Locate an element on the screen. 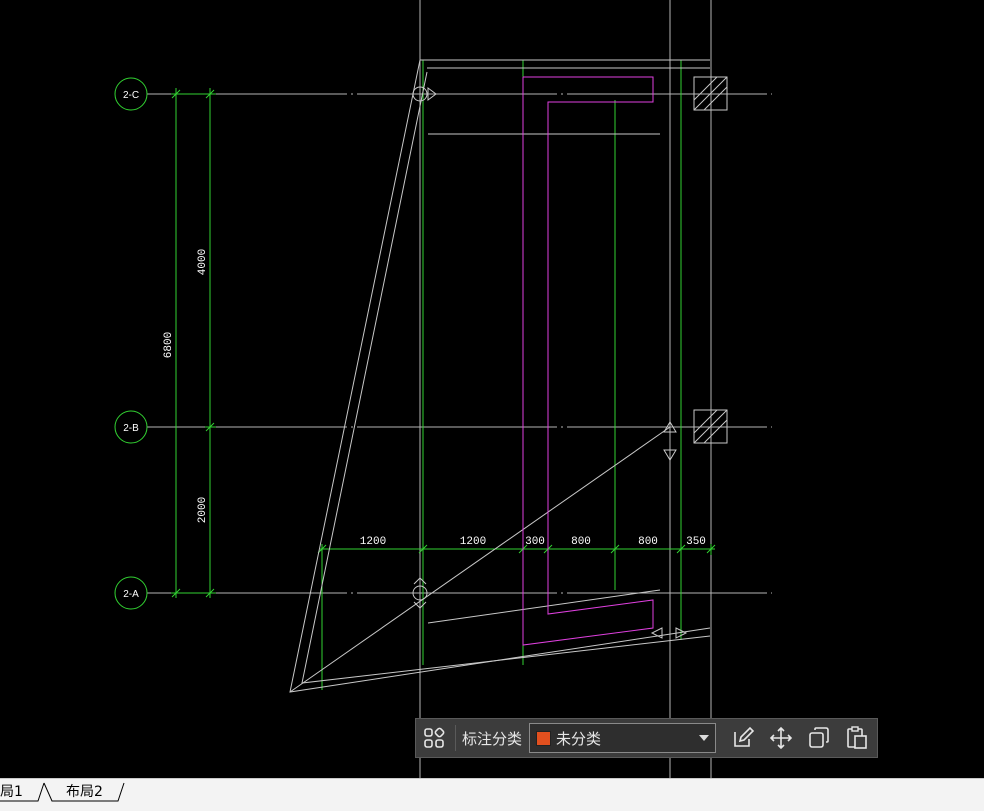  axis-label-2c: 2-C is located at coordinates (131, 95).